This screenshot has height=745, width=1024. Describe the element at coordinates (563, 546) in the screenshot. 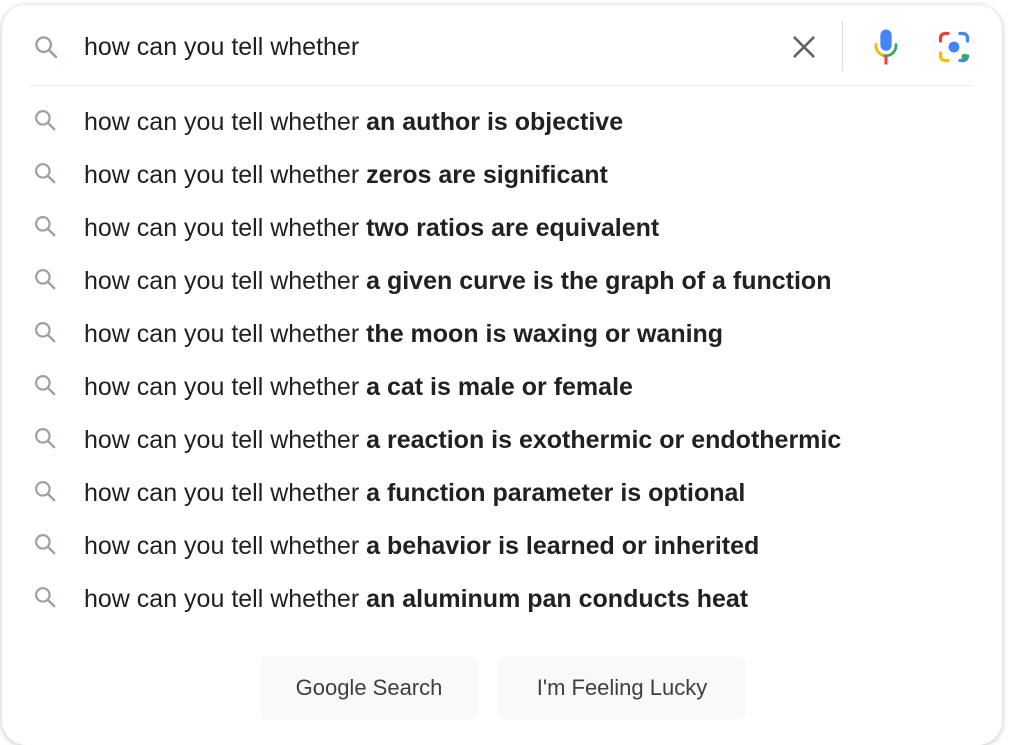

I see `suggestion-completion: a behavior is learned or inherited` at that location.